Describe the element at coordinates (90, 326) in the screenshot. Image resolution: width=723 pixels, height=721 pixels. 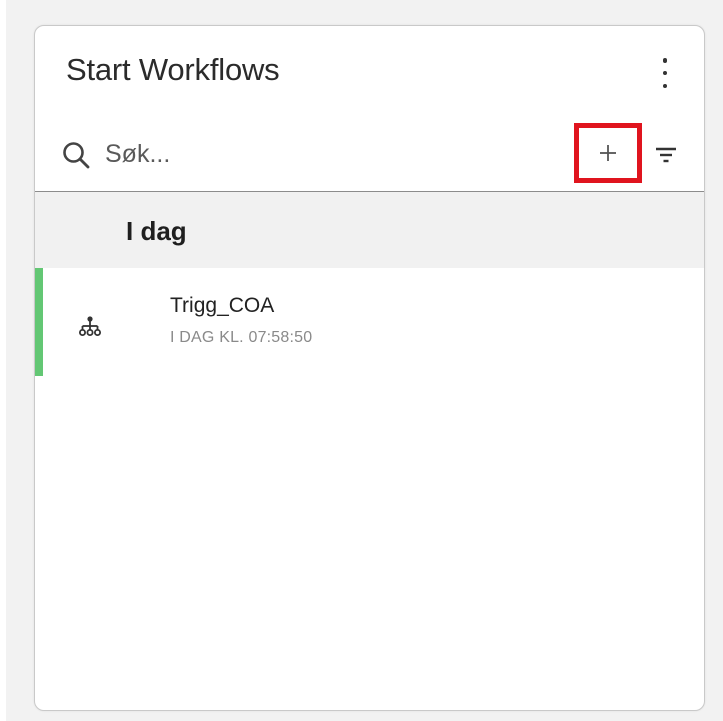
I see `workflow-hierarchy-icon` at that location.